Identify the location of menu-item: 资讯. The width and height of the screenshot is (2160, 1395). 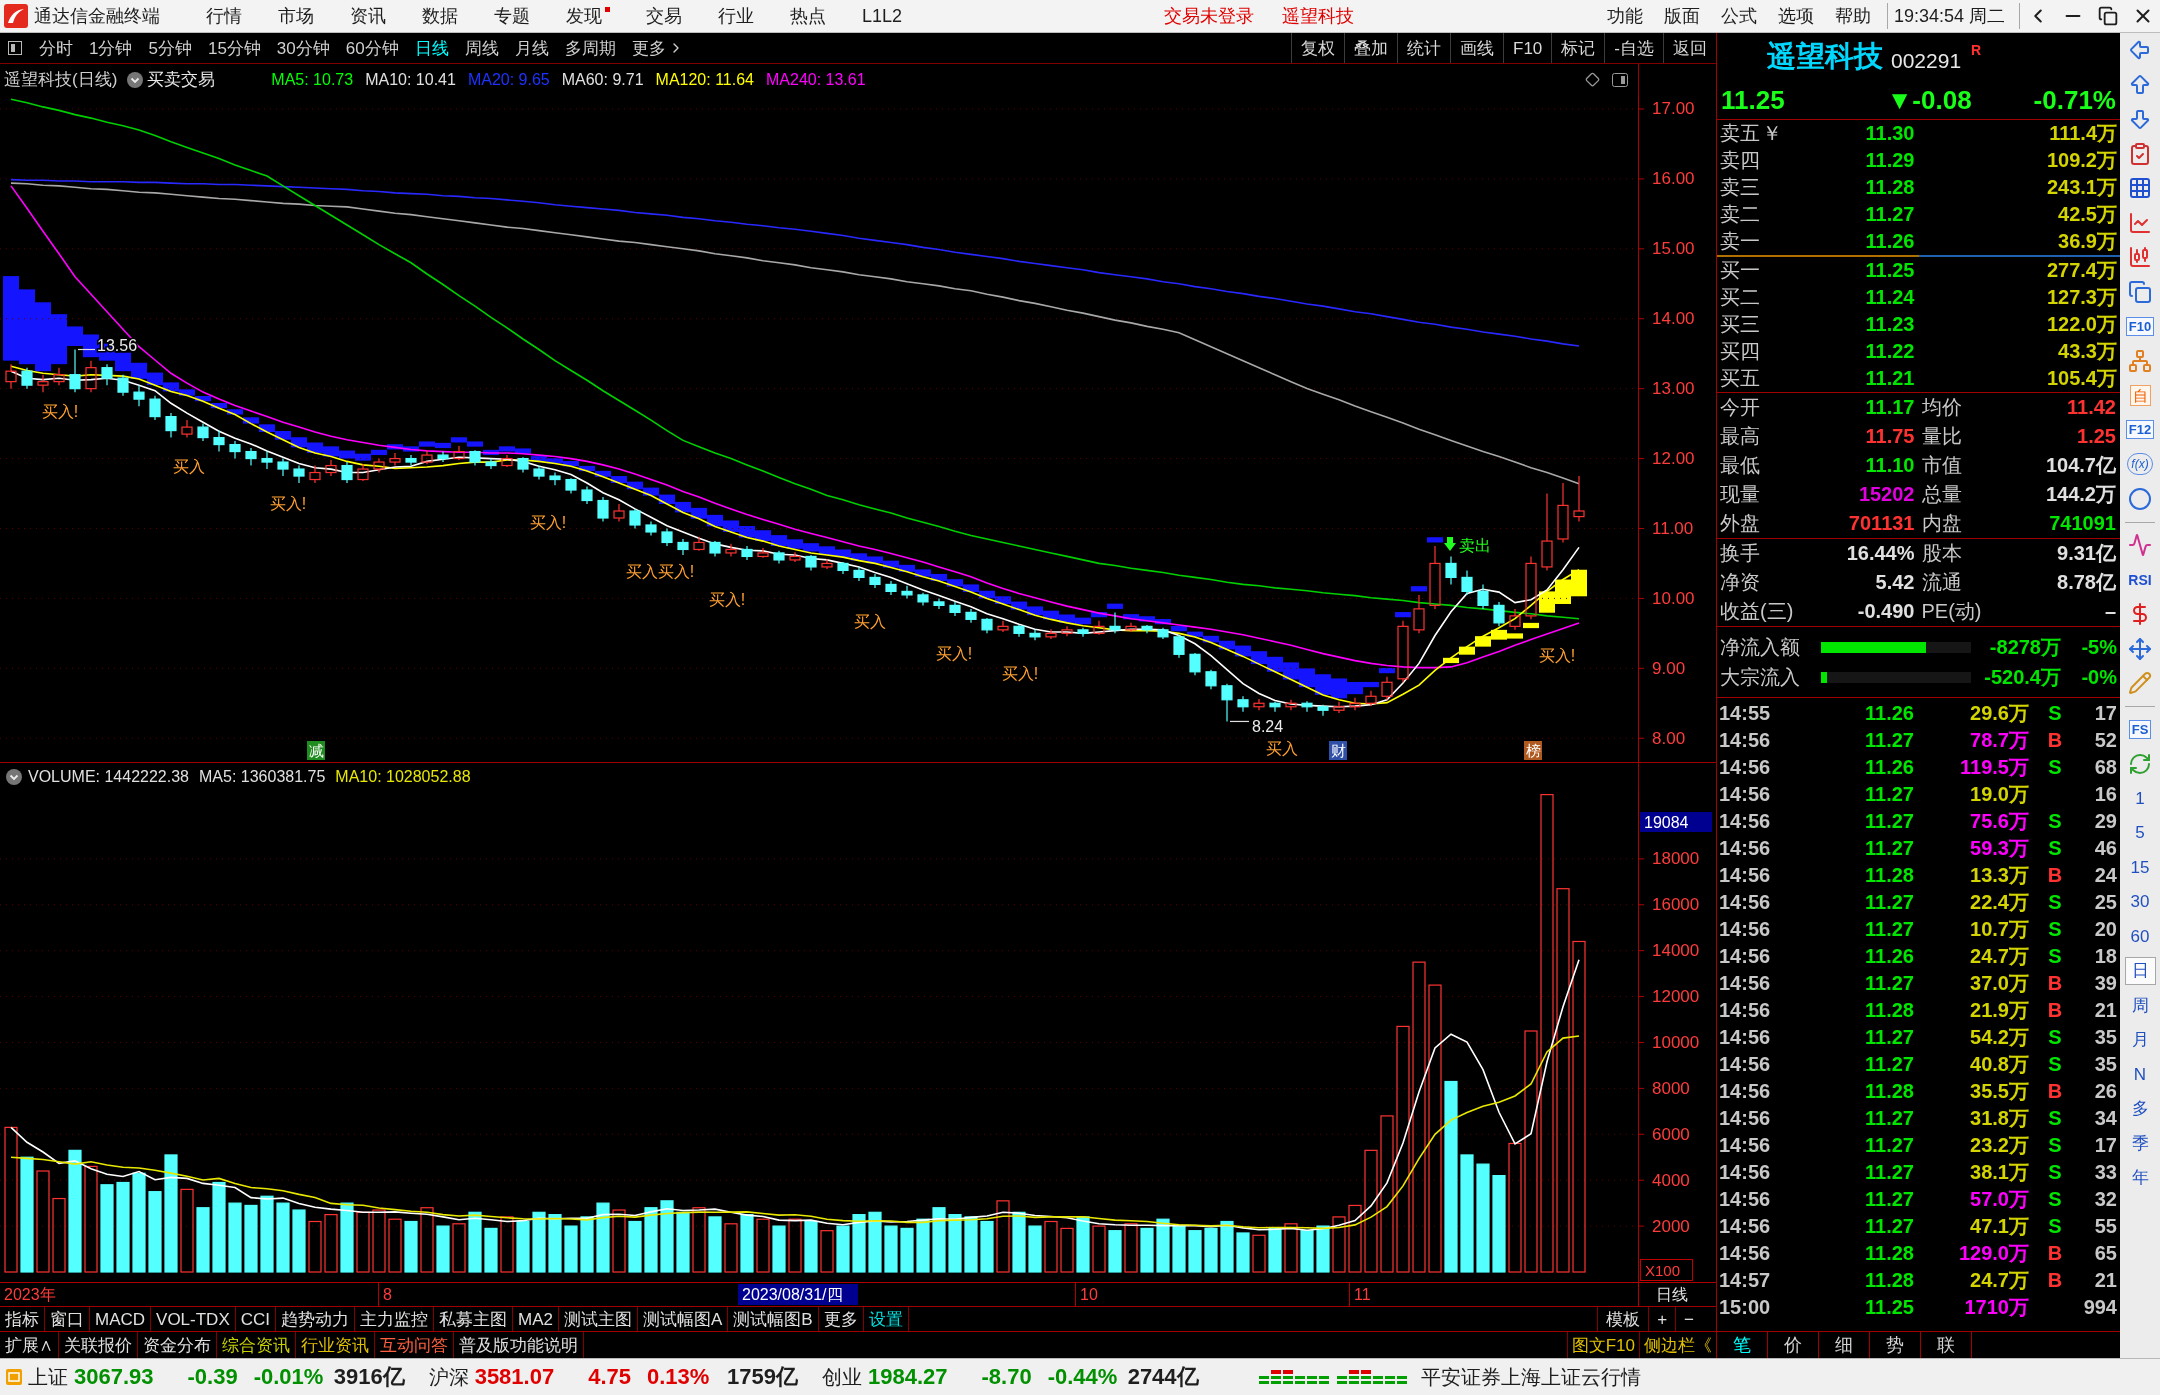
(368, 16).